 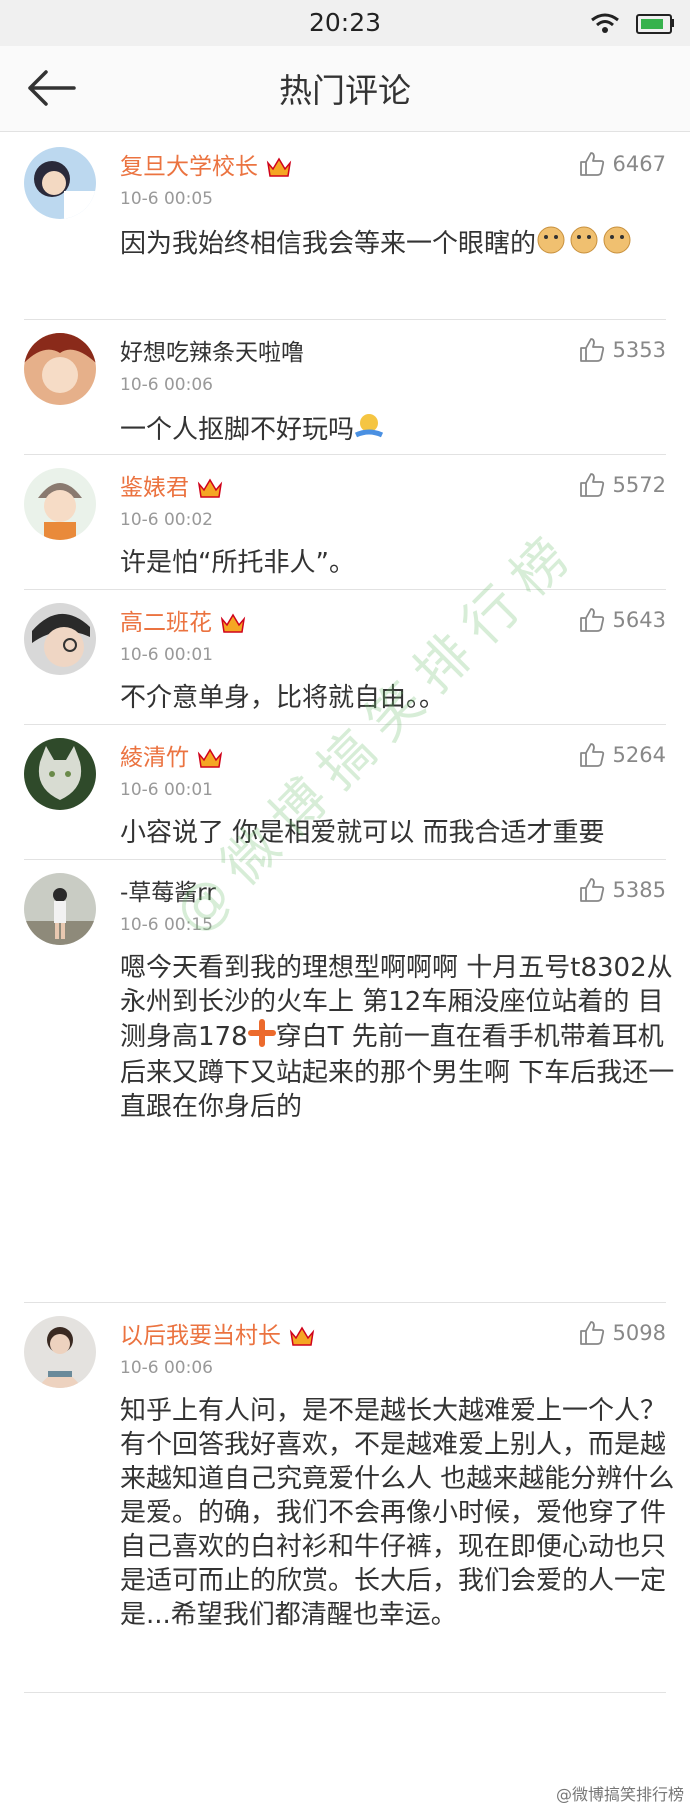 What do you see at coordinates (639, 485) in the screenshot?
I see `like-count: 5572` at bounding box center [639, 485].